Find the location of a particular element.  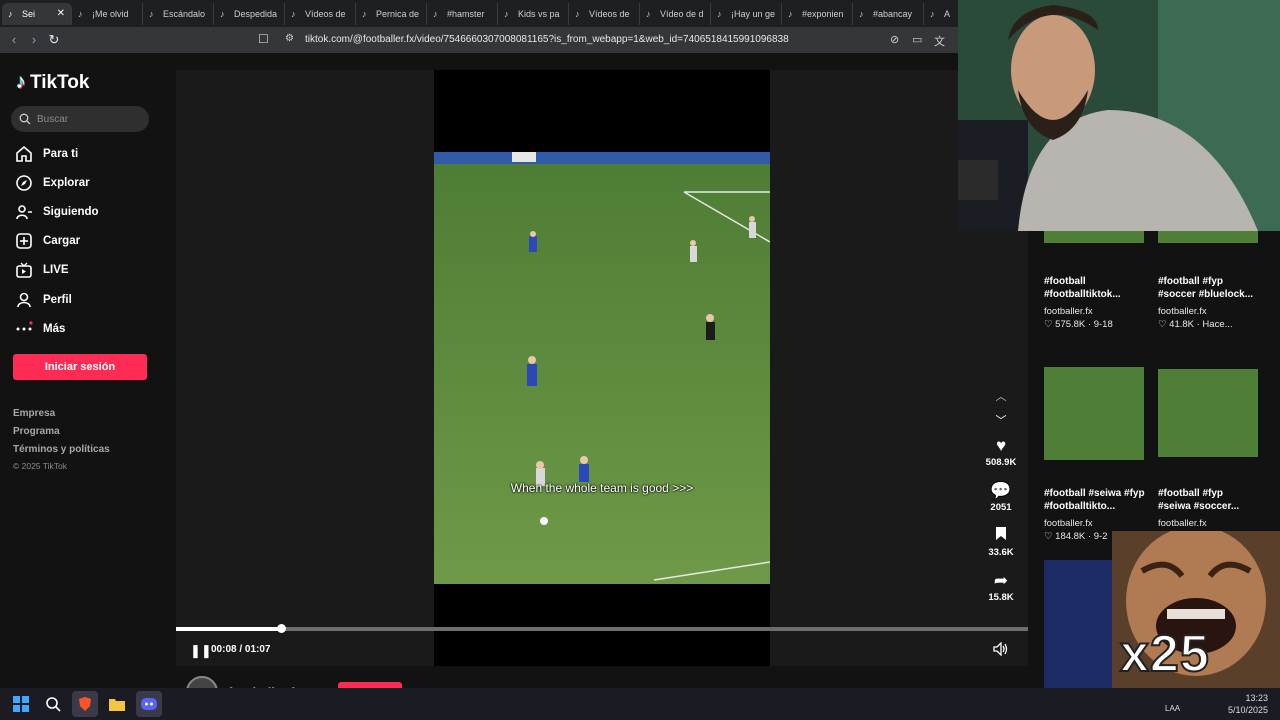

tab-label: Despedida is located at coordinates (256, 13).